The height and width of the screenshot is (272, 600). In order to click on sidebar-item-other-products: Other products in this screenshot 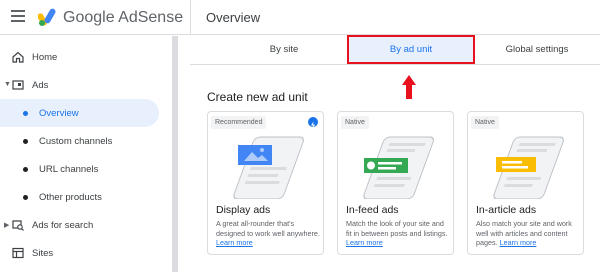, I will do `click(86, 197)`.